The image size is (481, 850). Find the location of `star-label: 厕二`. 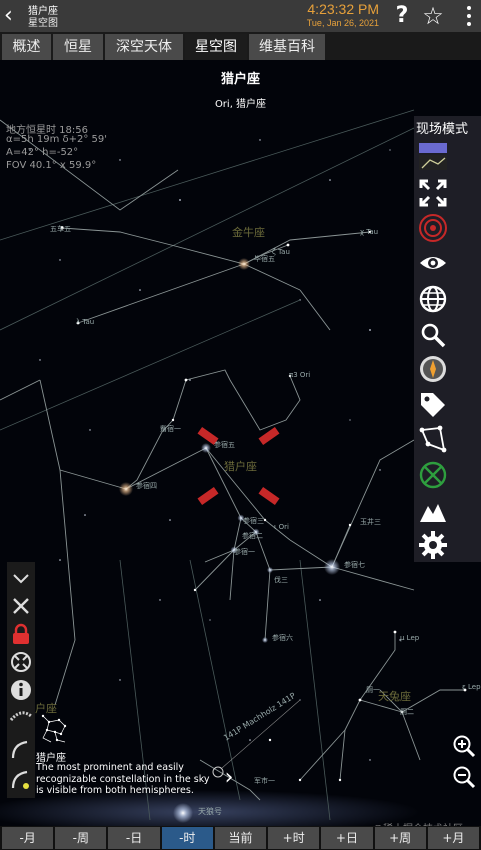

star-label: 厕二 is located at coordinates (407, 712).